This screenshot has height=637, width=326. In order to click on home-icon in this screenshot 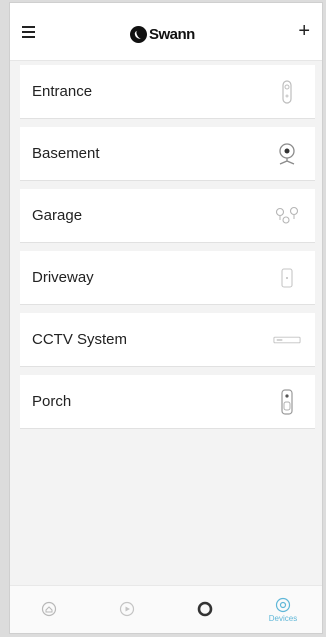, I will do `click(49, 609)`.